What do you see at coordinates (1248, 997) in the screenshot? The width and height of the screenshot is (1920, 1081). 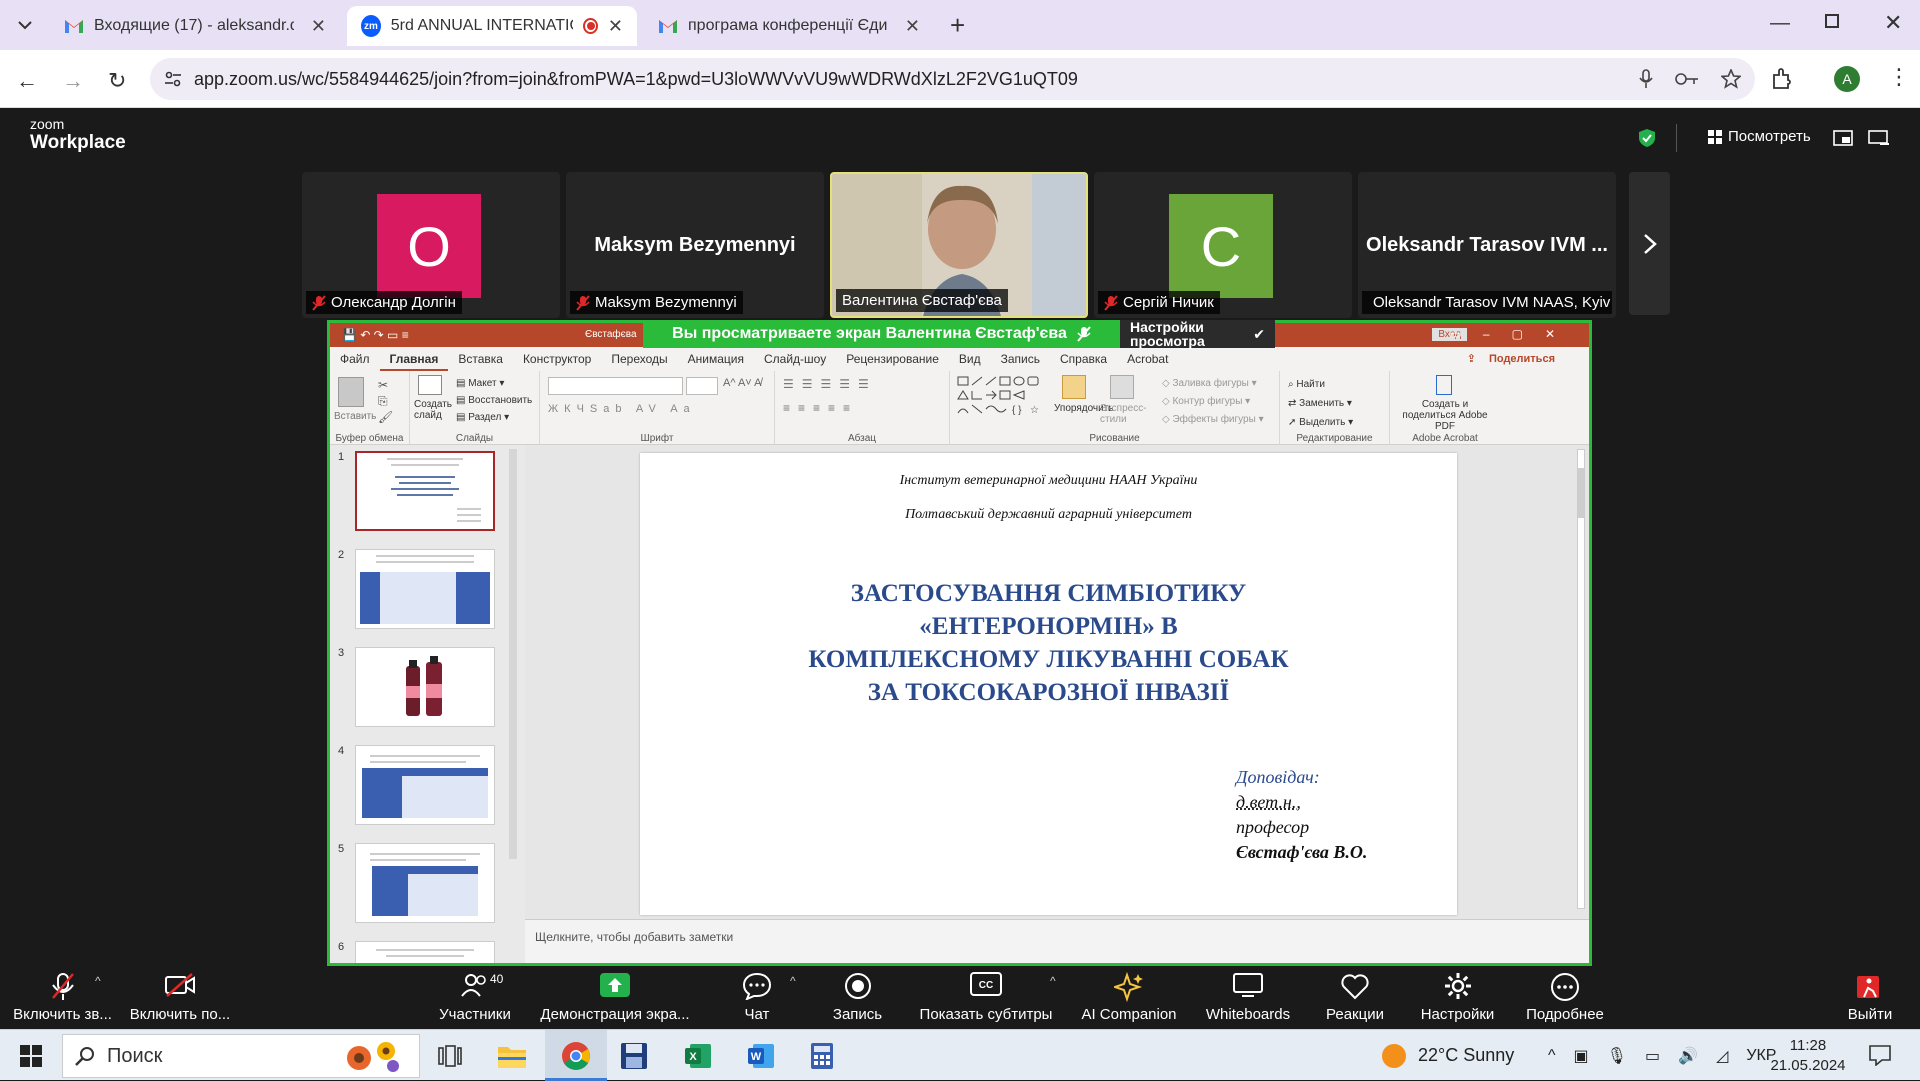 I see `whiteboards-button: Whiteboards` at bounding box center [1248, 997].